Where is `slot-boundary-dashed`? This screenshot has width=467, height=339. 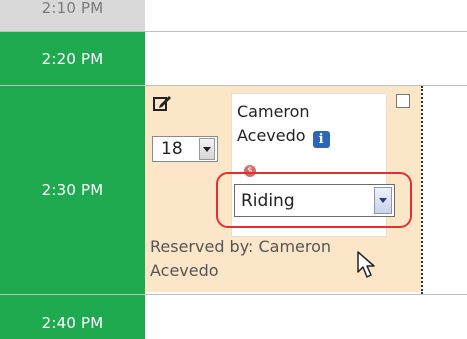
slot-boundary-dashed is located at coordinates (422, 190).